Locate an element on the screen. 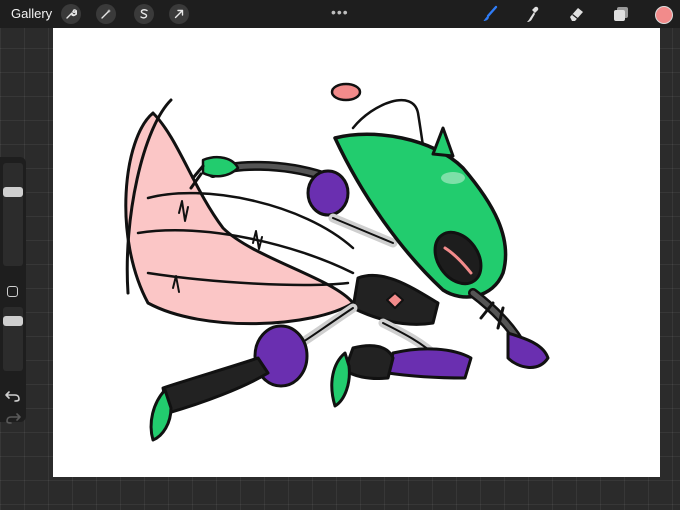  opacity-thumb is located at coordinates (13, 321).